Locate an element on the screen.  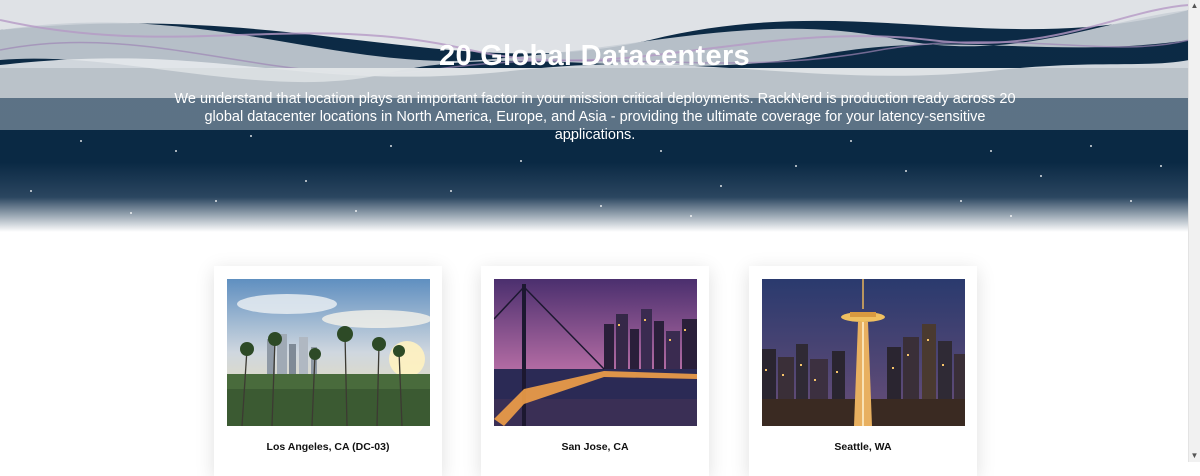
location-card-san-jose: San Jose, CA is located at coordinates (595, 371).